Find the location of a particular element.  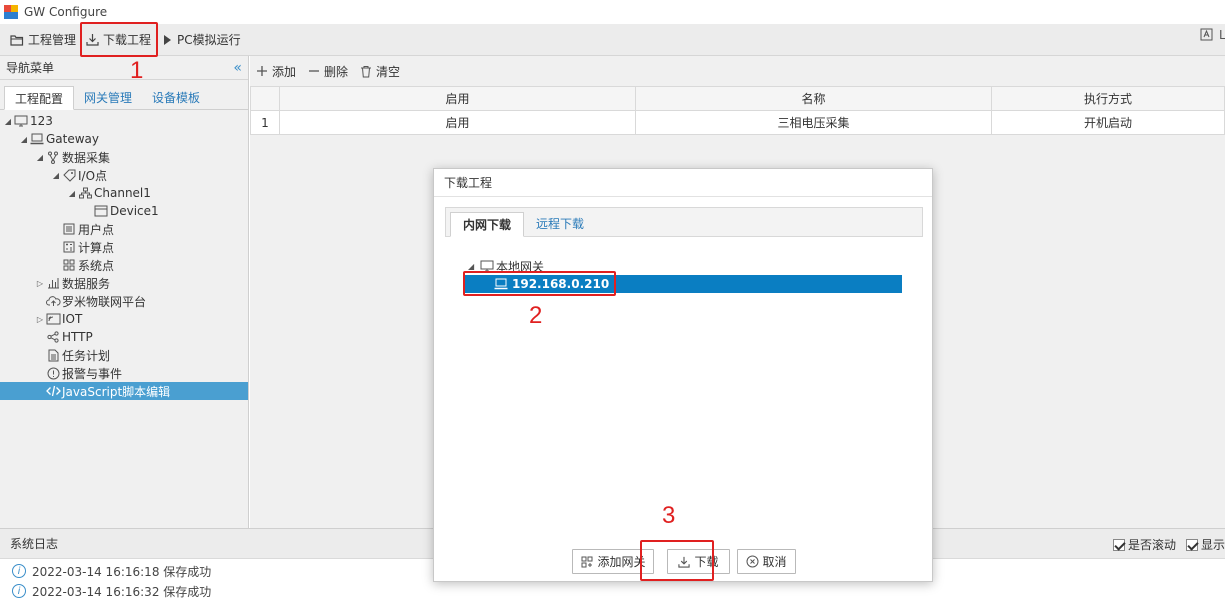

add-gateway-label: 添加网关 is located at coordinates (621, 562).